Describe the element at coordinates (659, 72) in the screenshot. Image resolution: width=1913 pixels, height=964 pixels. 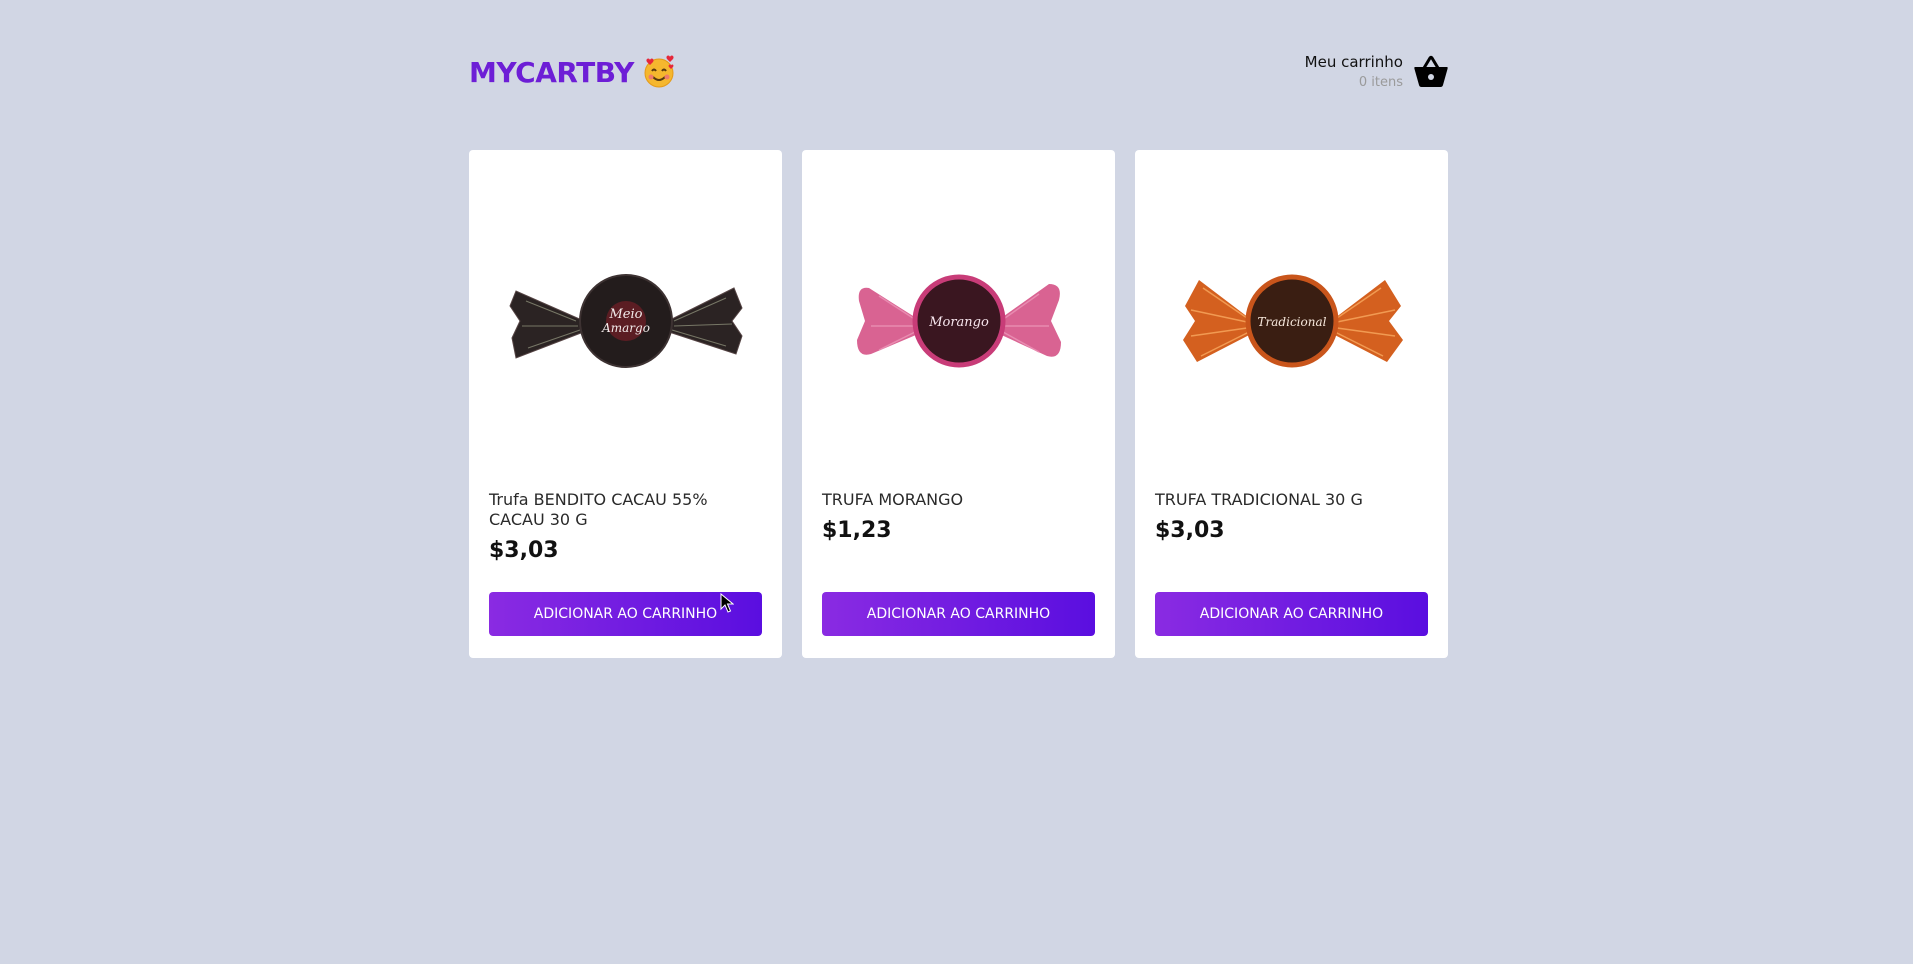
I see `smiling-face-with-hearts-icon` at that location.